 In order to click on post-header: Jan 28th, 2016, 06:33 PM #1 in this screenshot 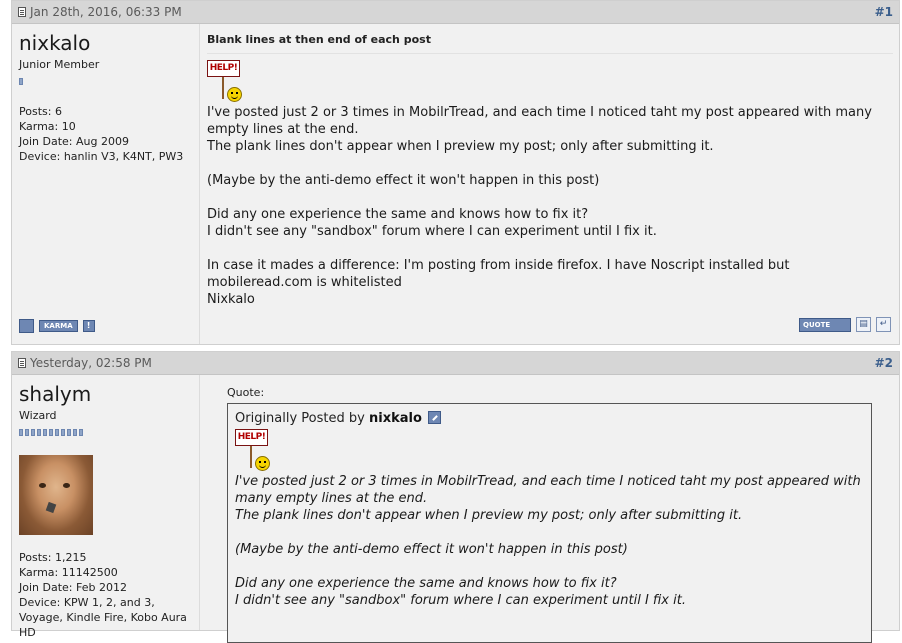, I will do `click(455, 12)`.